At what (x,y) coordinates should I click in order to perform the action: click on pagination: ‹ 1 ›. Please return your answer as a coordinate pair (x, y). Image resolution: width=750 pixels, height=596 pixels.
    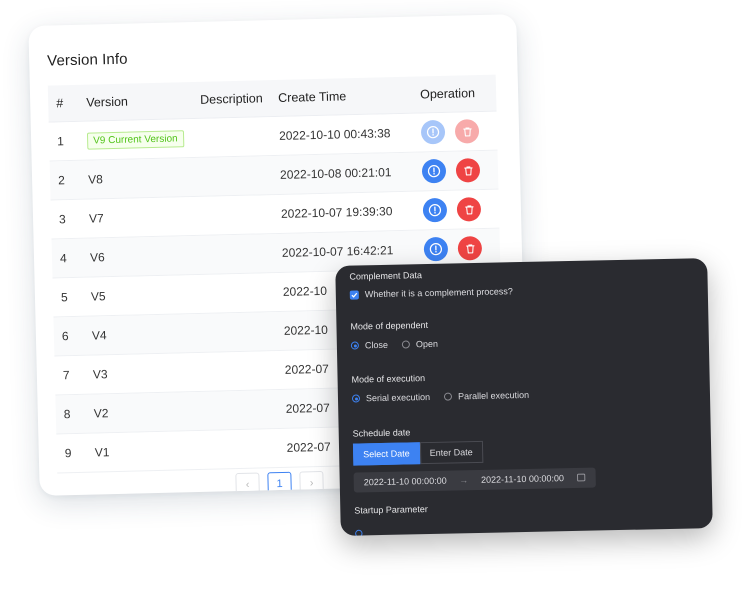
    Looking at the image, I should click on (279, 483).